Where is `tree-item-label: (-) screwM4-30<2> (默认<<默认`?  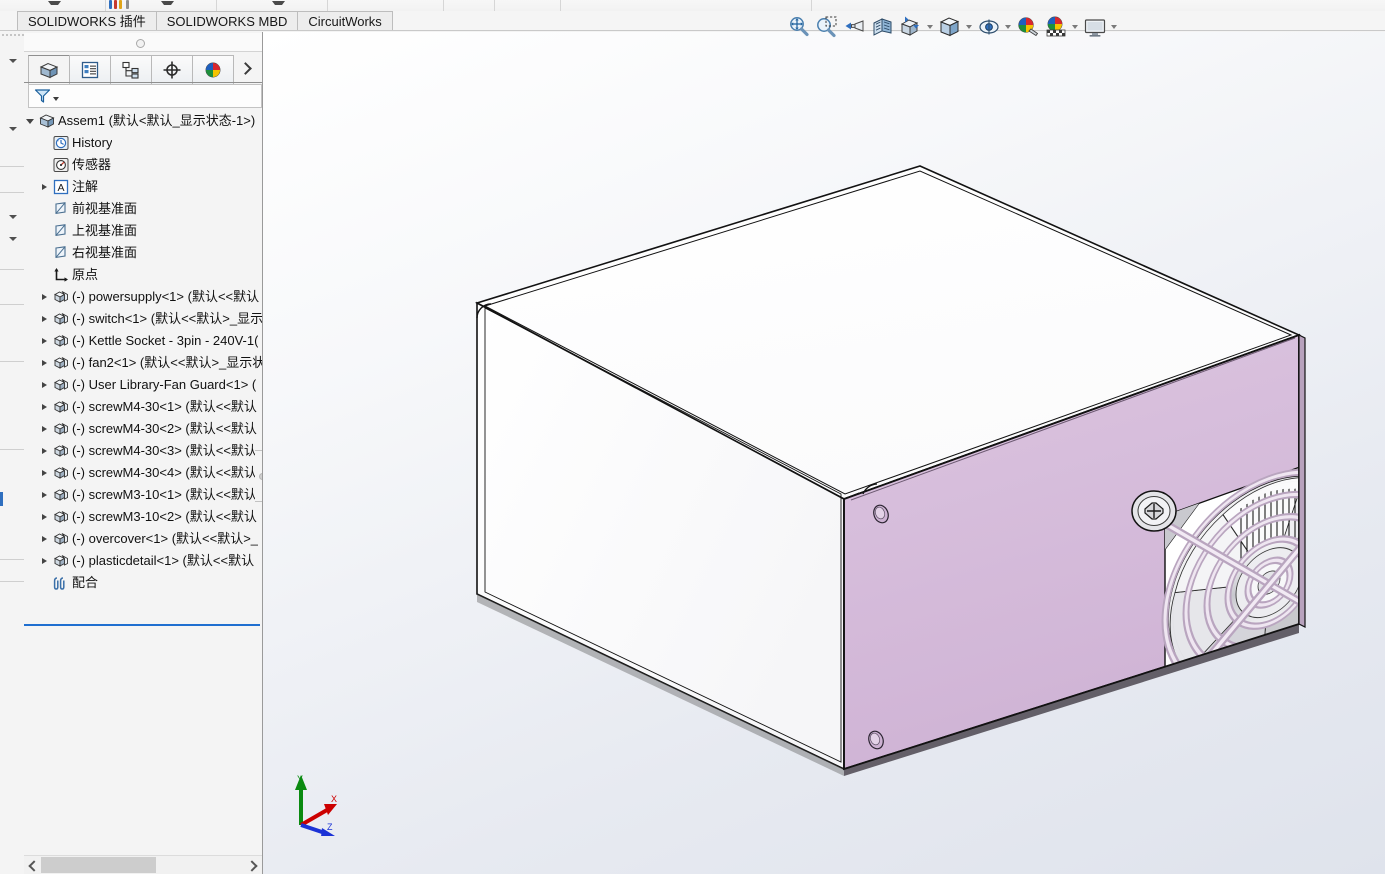 tree-item-label: (-) screwM4-30<2> (默认<<默认 is located at coordinates (164, 428).